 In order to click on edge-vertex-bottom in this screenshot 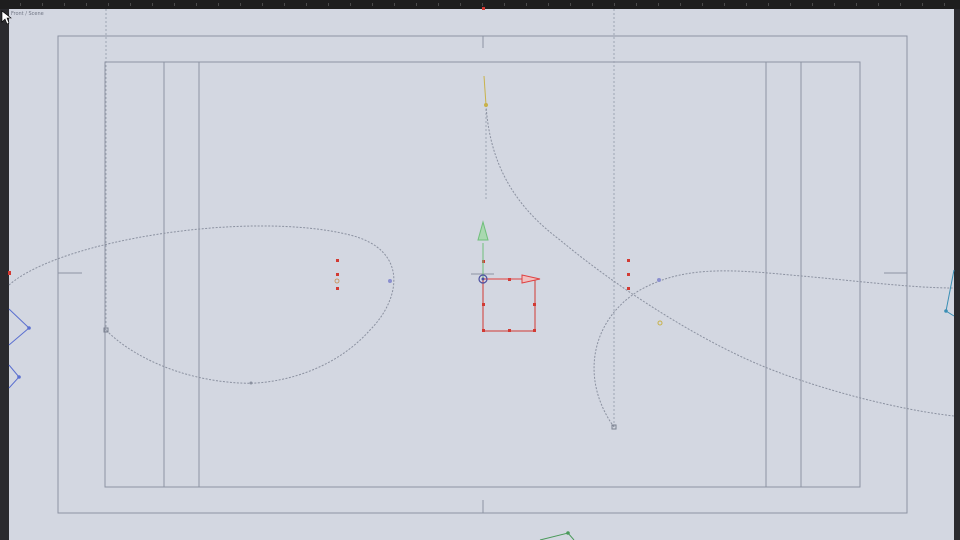, I will do `click(568, 533)`.